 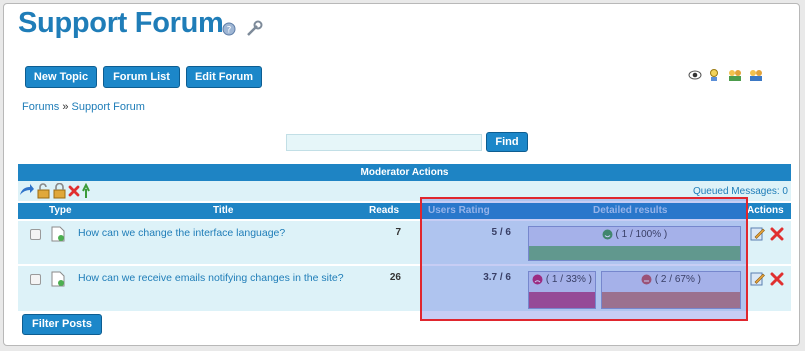 What do you see at coordinates (562, 290) in the screenshot?
I see `result-box: ( 1 / 33% )` at bounding box center [562, 290].